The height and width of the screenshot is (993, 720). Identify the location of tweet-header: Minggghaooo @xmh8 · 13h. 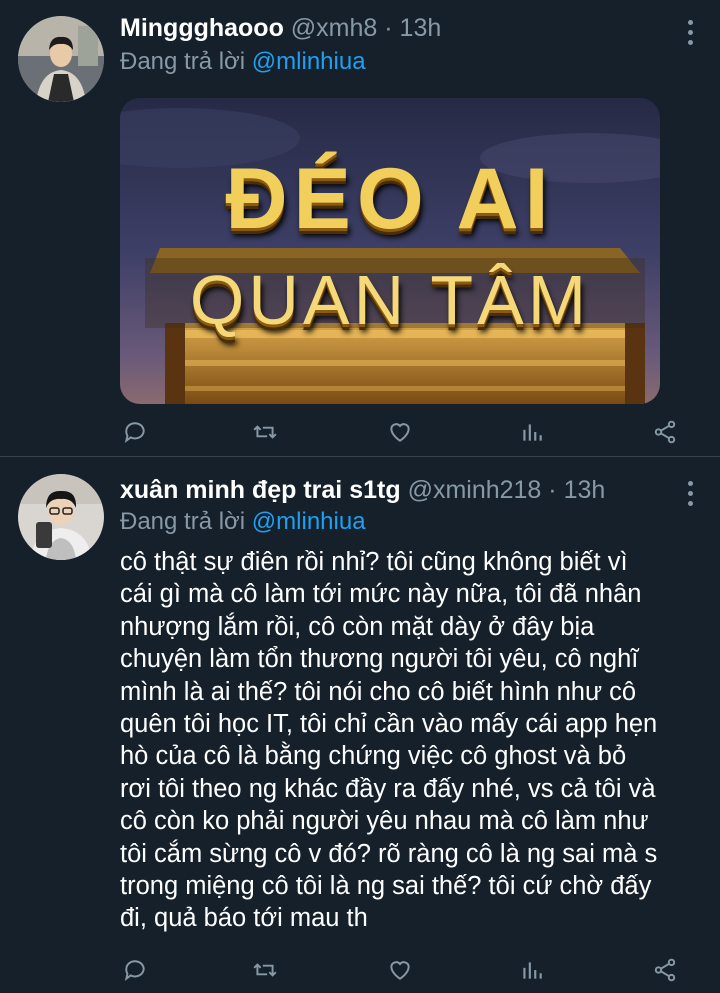
(390, 28).